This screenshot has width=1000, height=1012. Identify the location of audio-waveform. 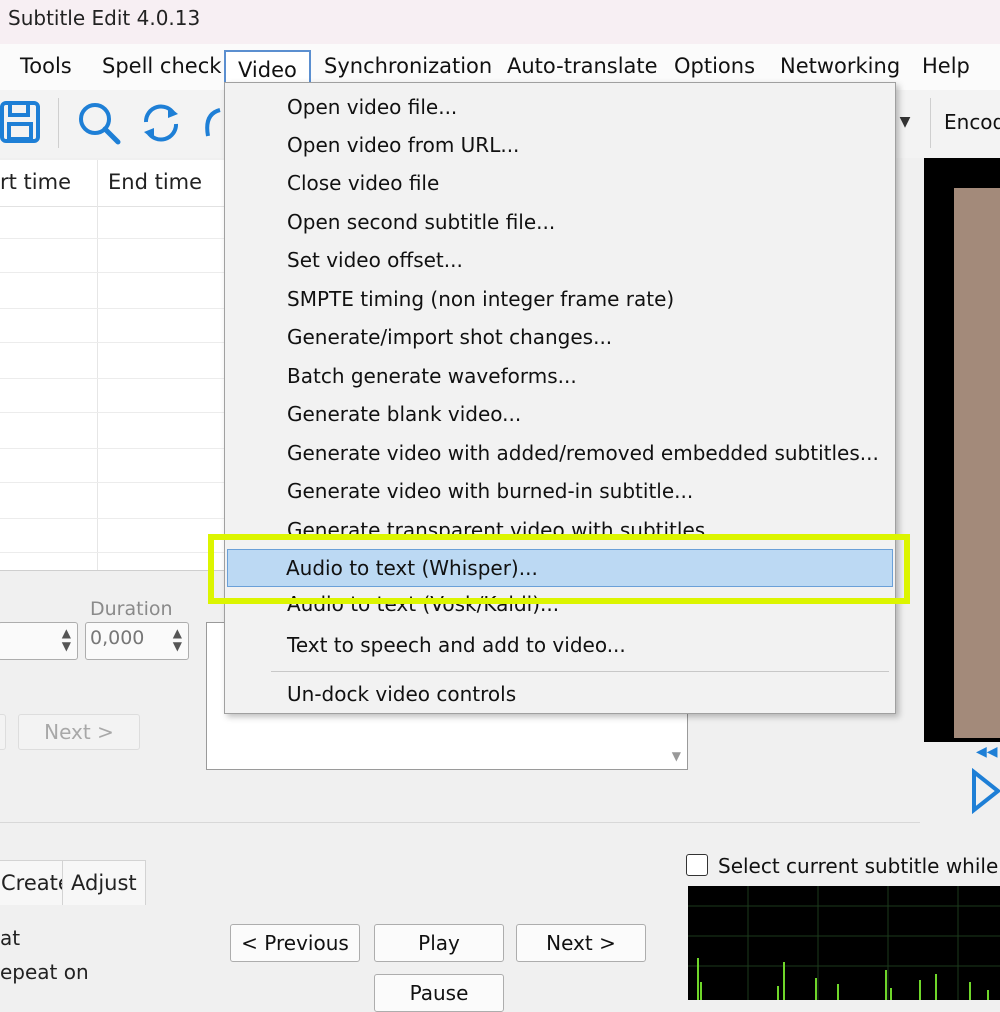
(844, 943).